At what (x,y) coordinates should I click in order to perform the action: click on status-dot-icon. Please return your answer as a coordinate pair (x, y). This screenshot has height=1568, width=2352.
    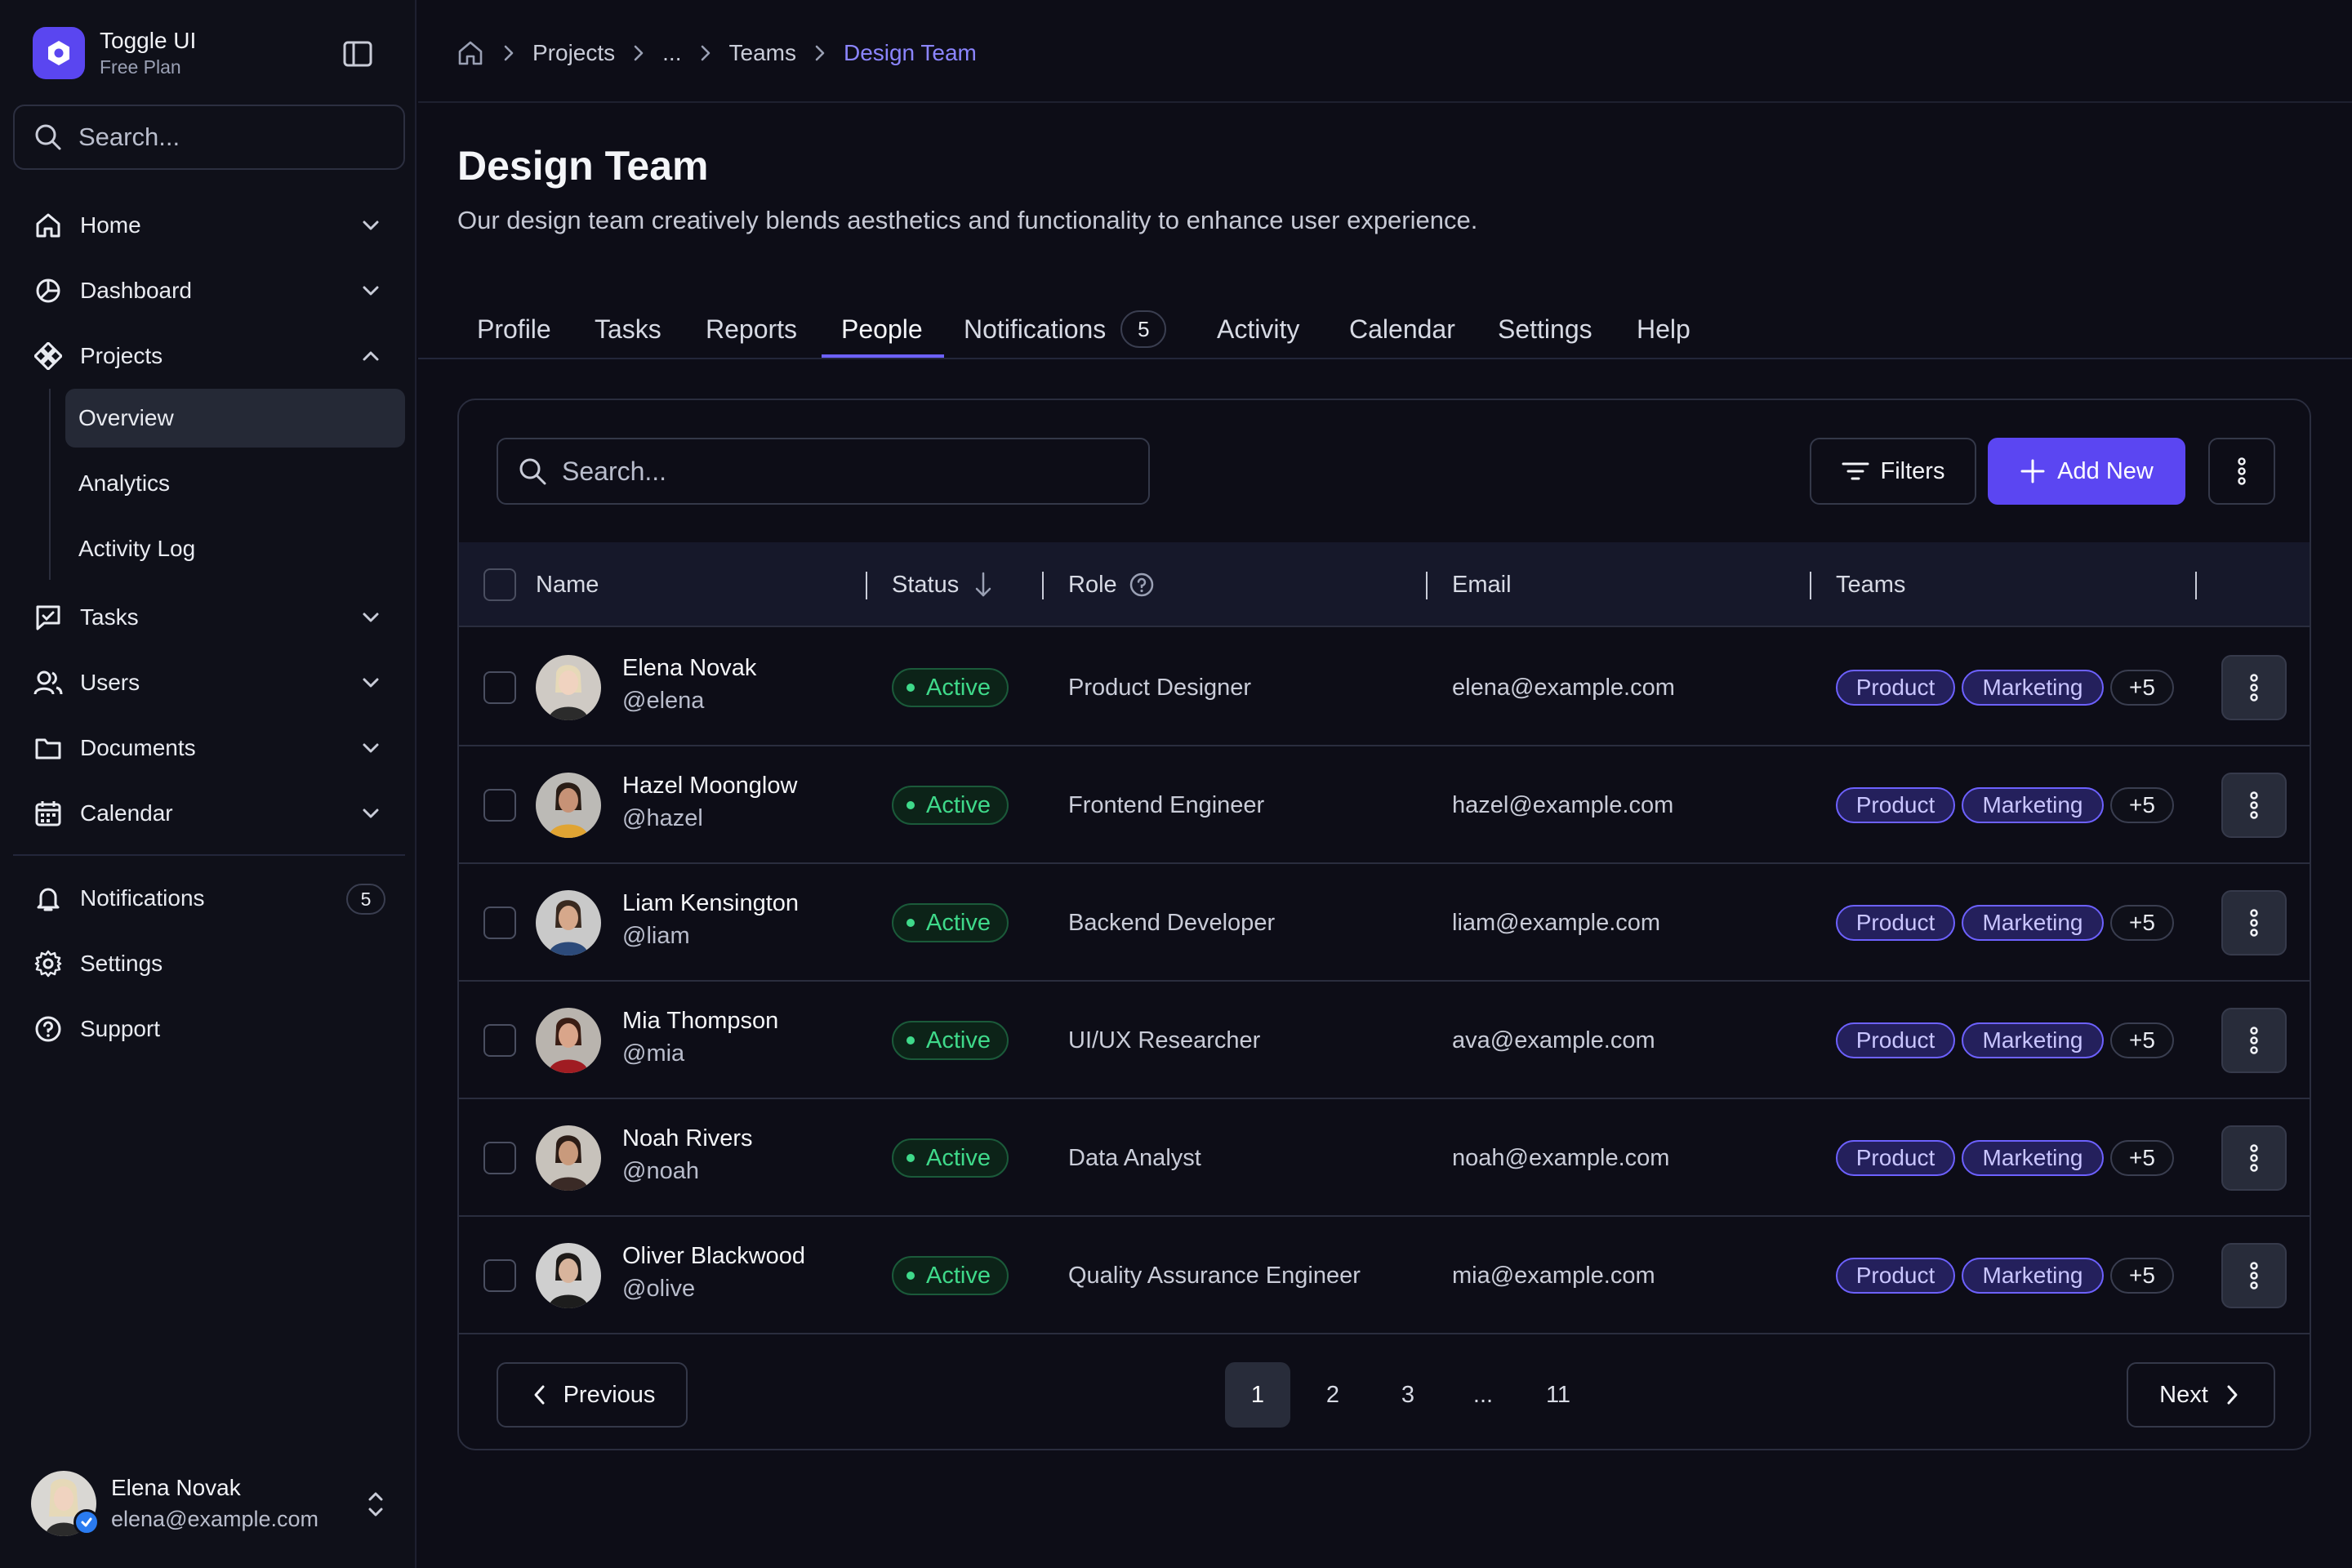
    Looking at the image, I should click on (910, 923).